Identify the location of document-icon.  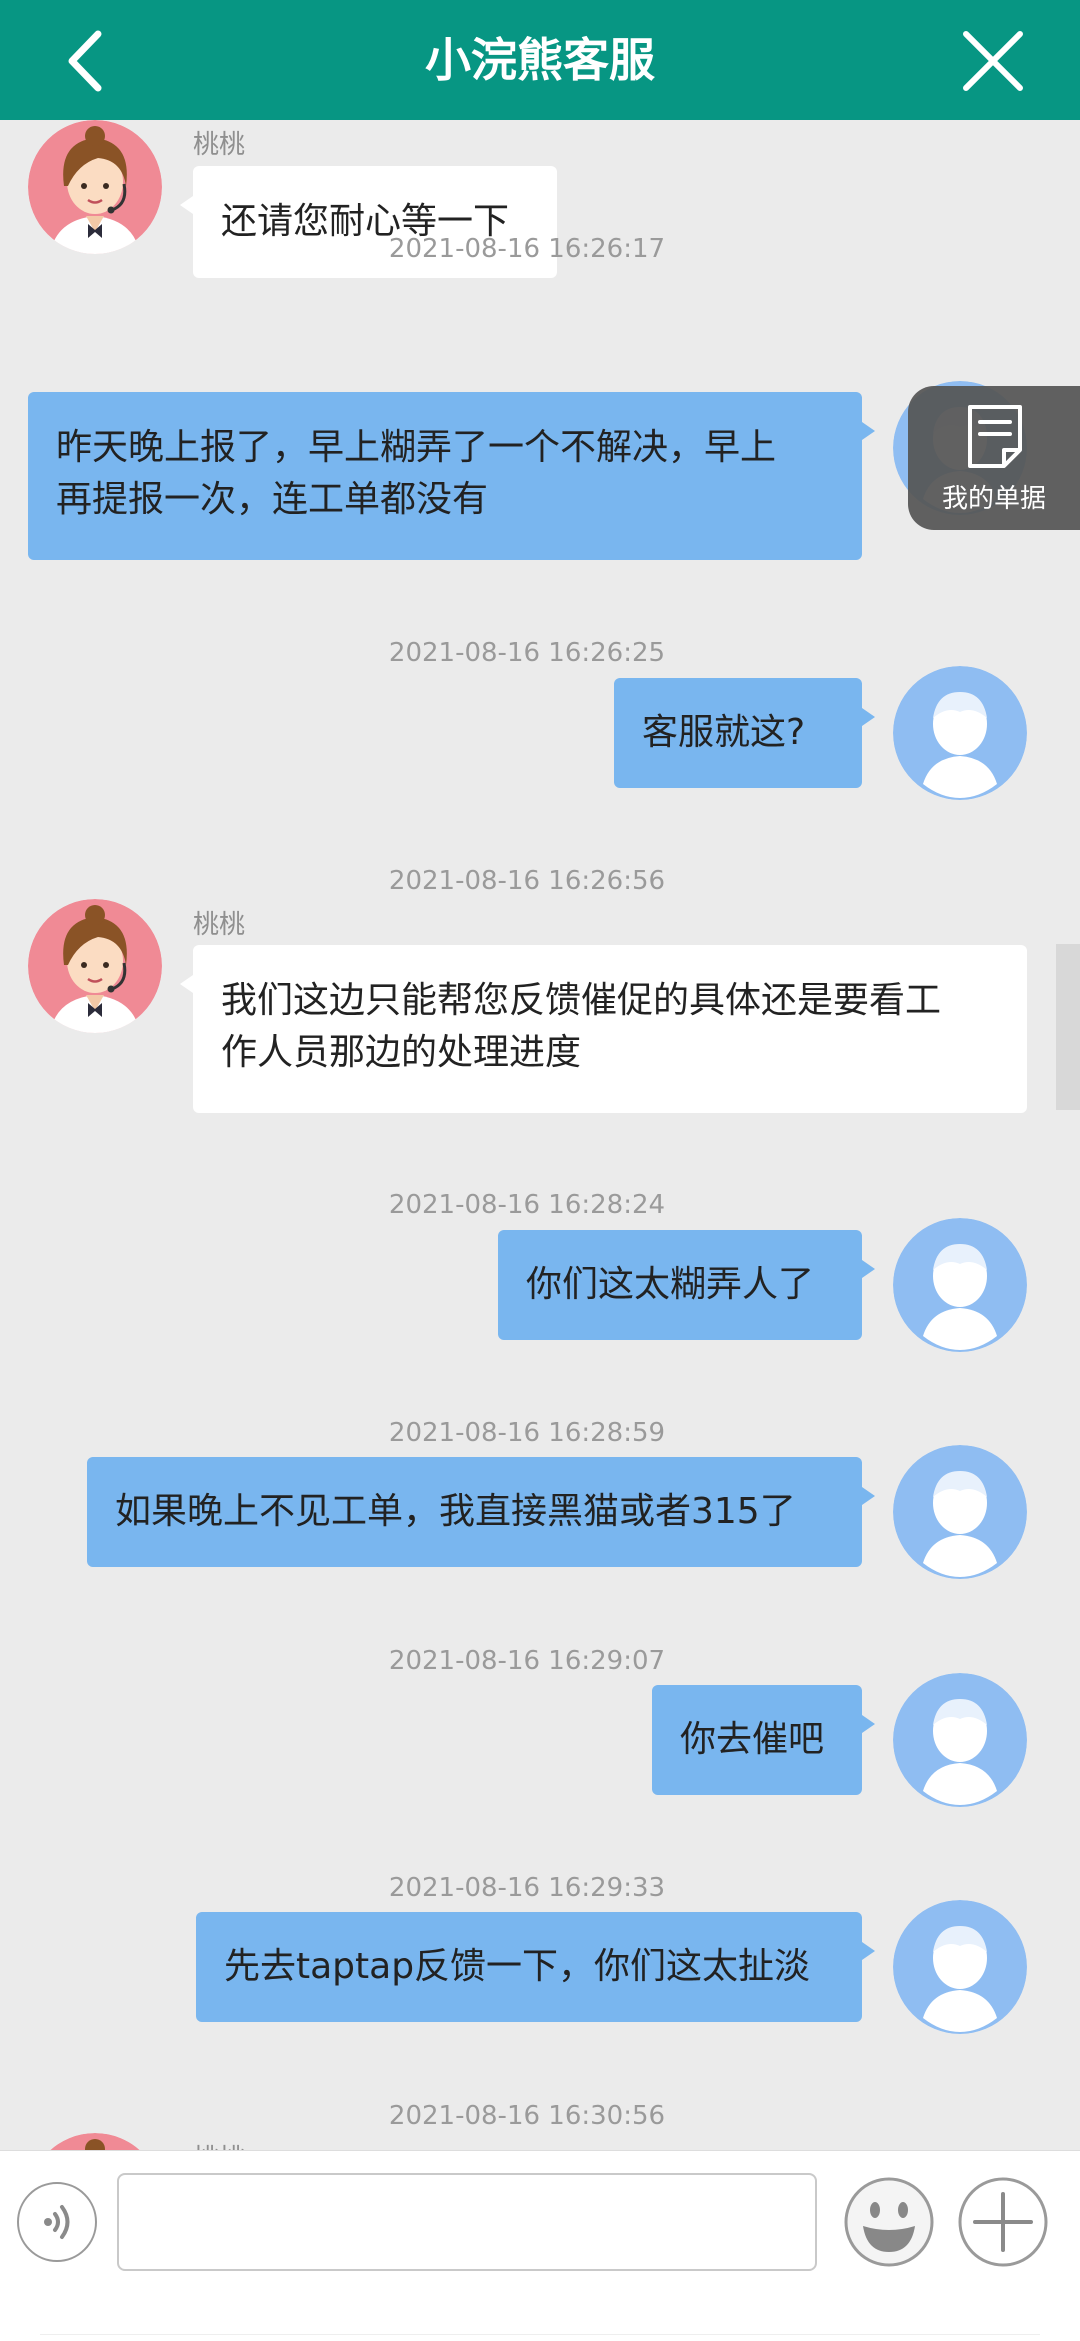
(995, 436).